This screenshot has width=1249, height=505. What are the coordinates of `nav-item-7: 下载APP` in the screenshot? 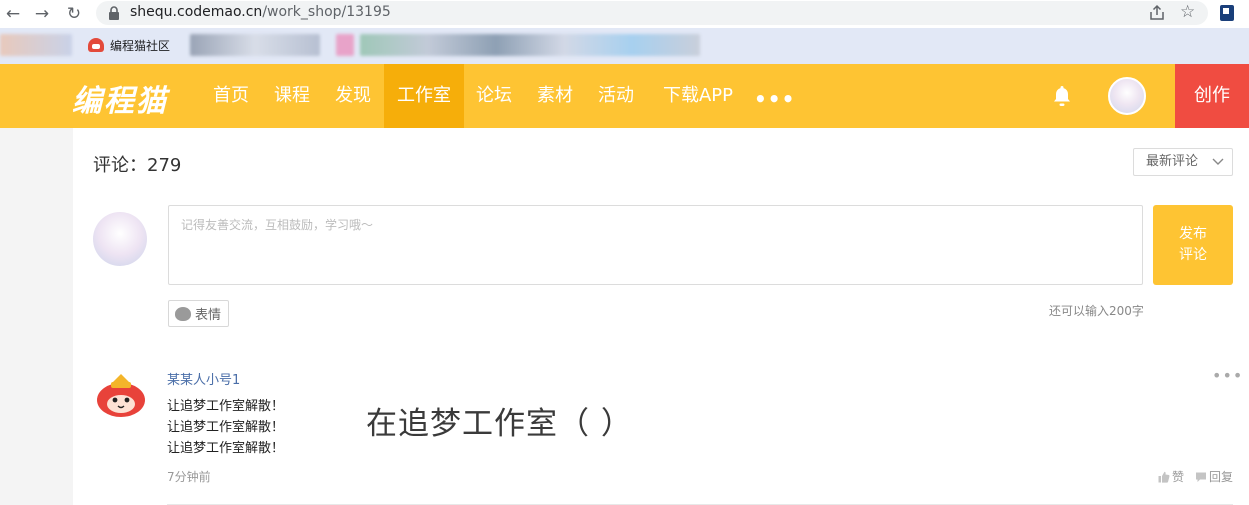 It's located at (698, 96).